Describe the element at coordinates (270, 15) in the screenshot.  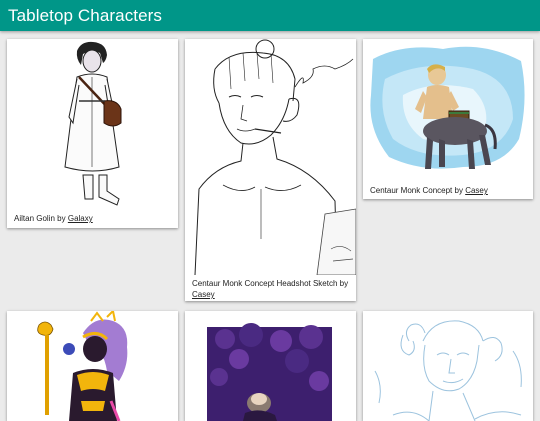
I see `app-bar: Tabletop Characters` at that location.